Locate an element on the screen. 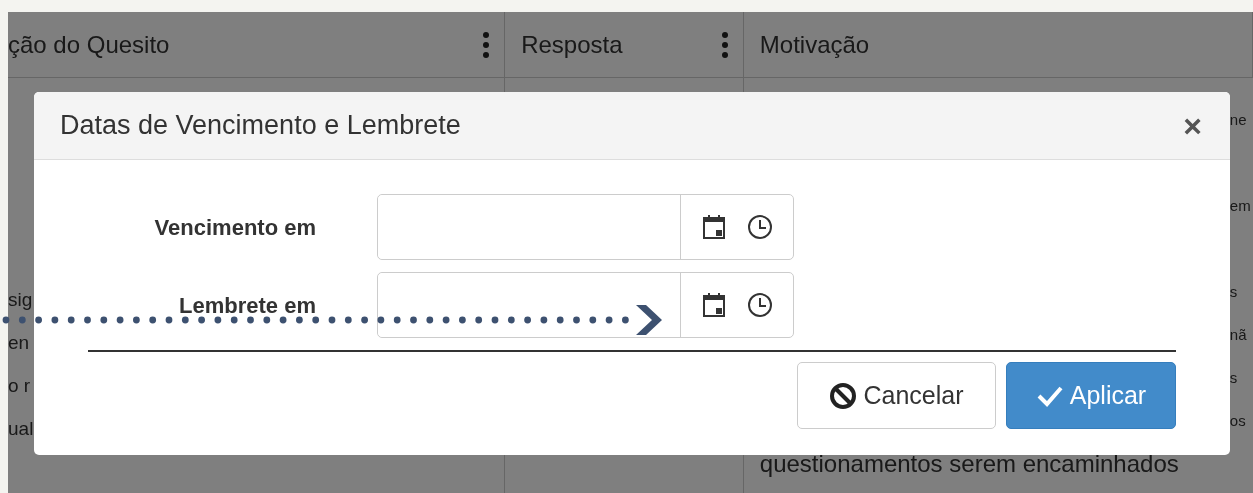 The height and width of the screenshot is (493, 1253). table-text: ual is located at coordinates (21, 428).